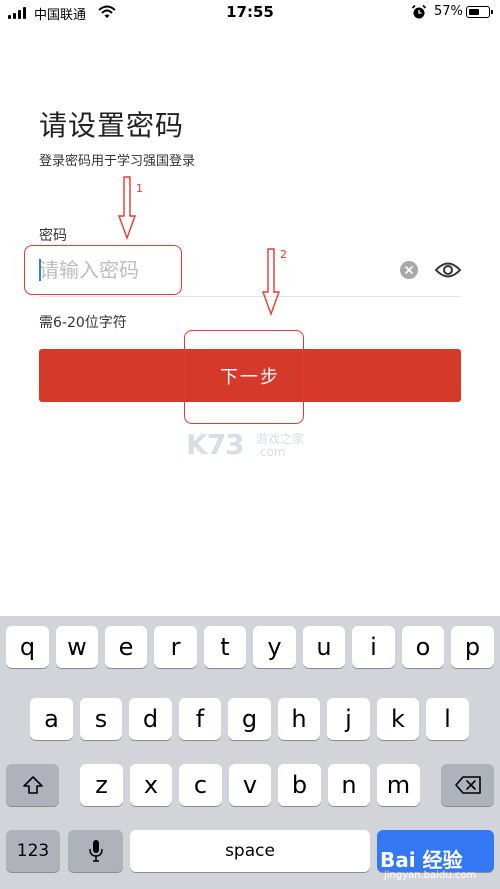 The image size is (500, 889). What do you see at coordinates (27, 647) in the screenshot?
I see `key-q: q` at bounding box center [27, 647].